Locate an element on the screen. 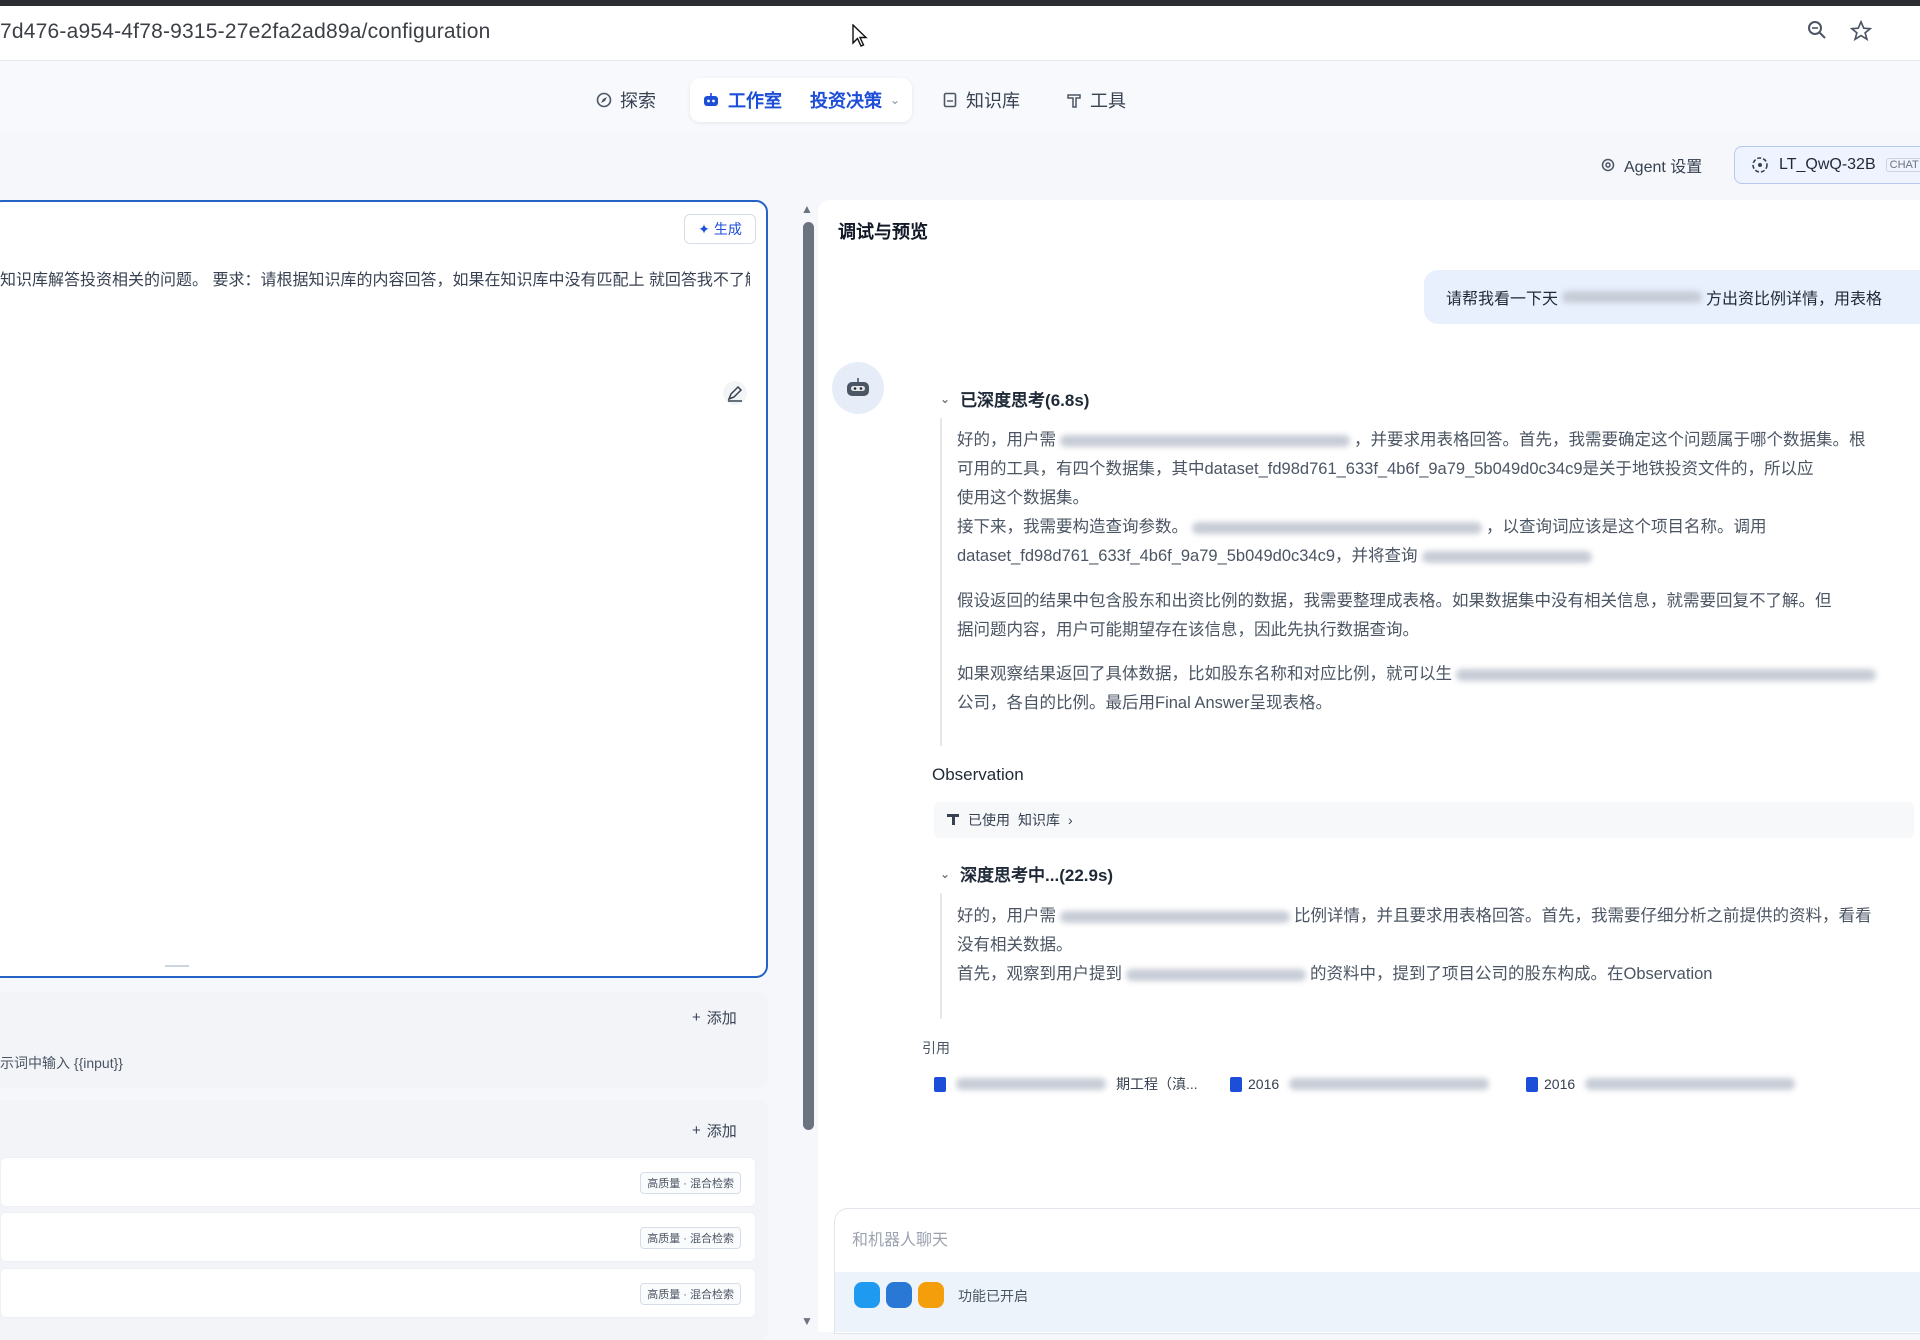  thinking-label-2: 深度思考中...(22.9s) is located at coordinates (1037, 875).